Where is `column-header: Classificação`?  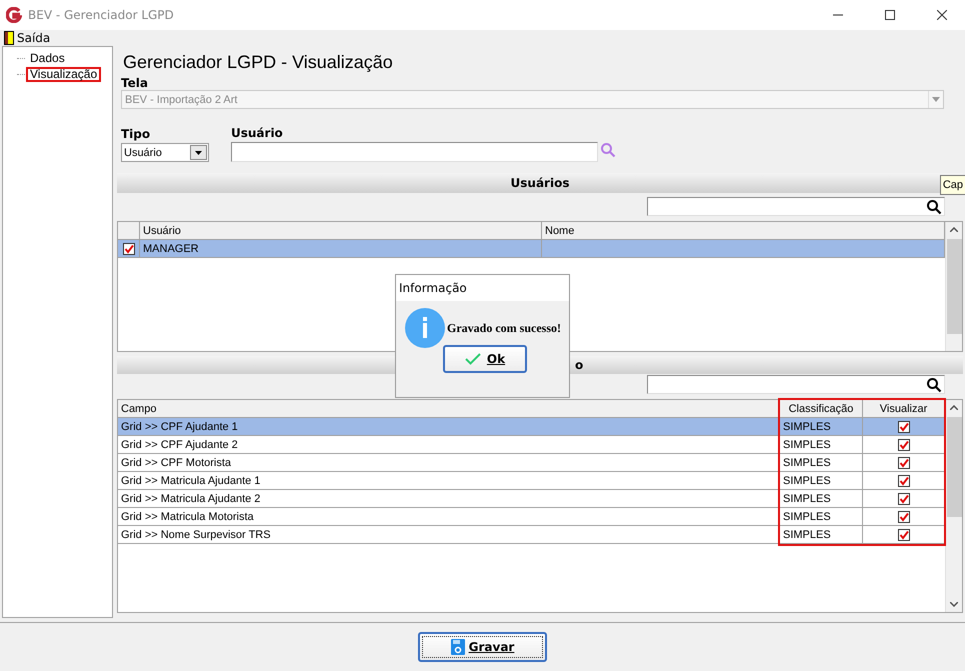
column-header: Classificação is located at coordinates (821, 408).